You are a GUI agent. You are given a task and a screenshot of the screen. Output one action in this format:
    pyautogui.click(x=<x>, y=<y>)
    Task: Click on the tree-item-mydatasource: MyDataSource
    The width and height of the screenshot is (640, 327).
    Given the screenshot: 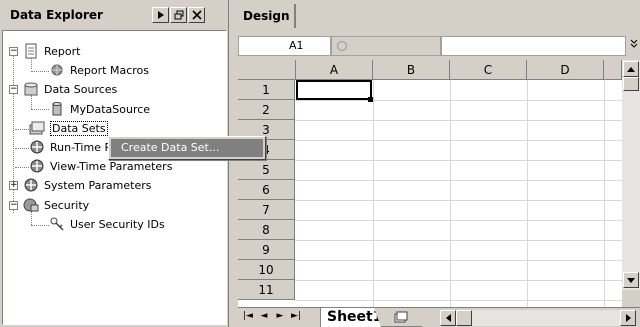 What is the action you would take?
    pyautogui.click(x=99, y=109)
    